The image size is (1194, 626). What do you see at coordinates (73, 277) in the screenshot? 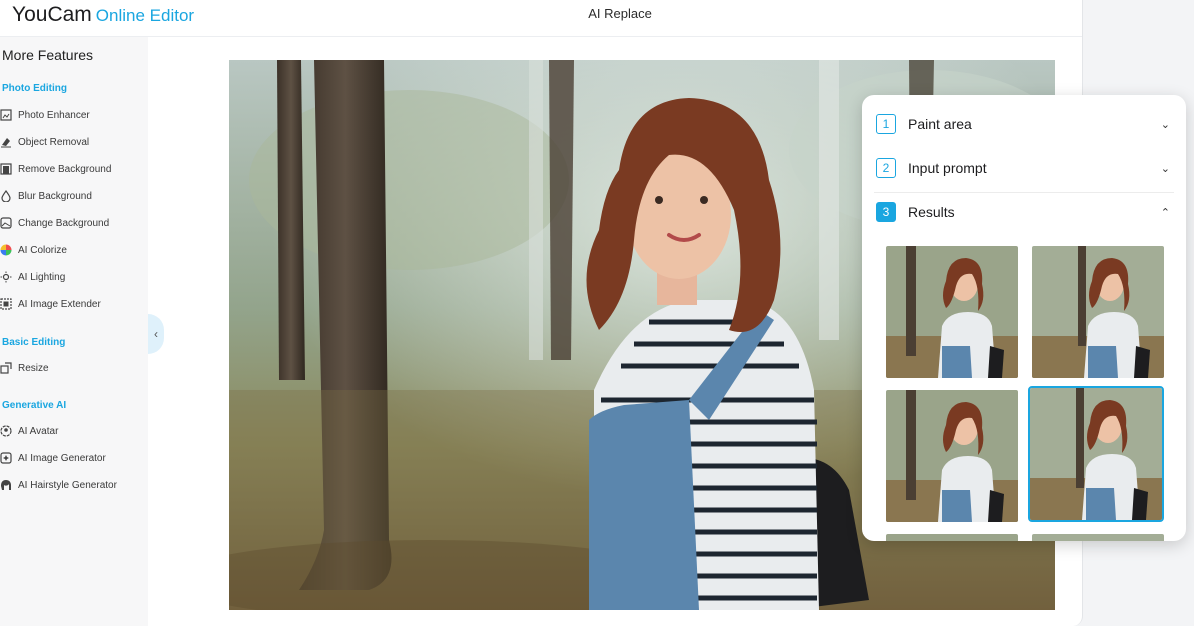
I see `sidebar-item-ai-lighting: AI Lighting` at bounding box center [73, 277].